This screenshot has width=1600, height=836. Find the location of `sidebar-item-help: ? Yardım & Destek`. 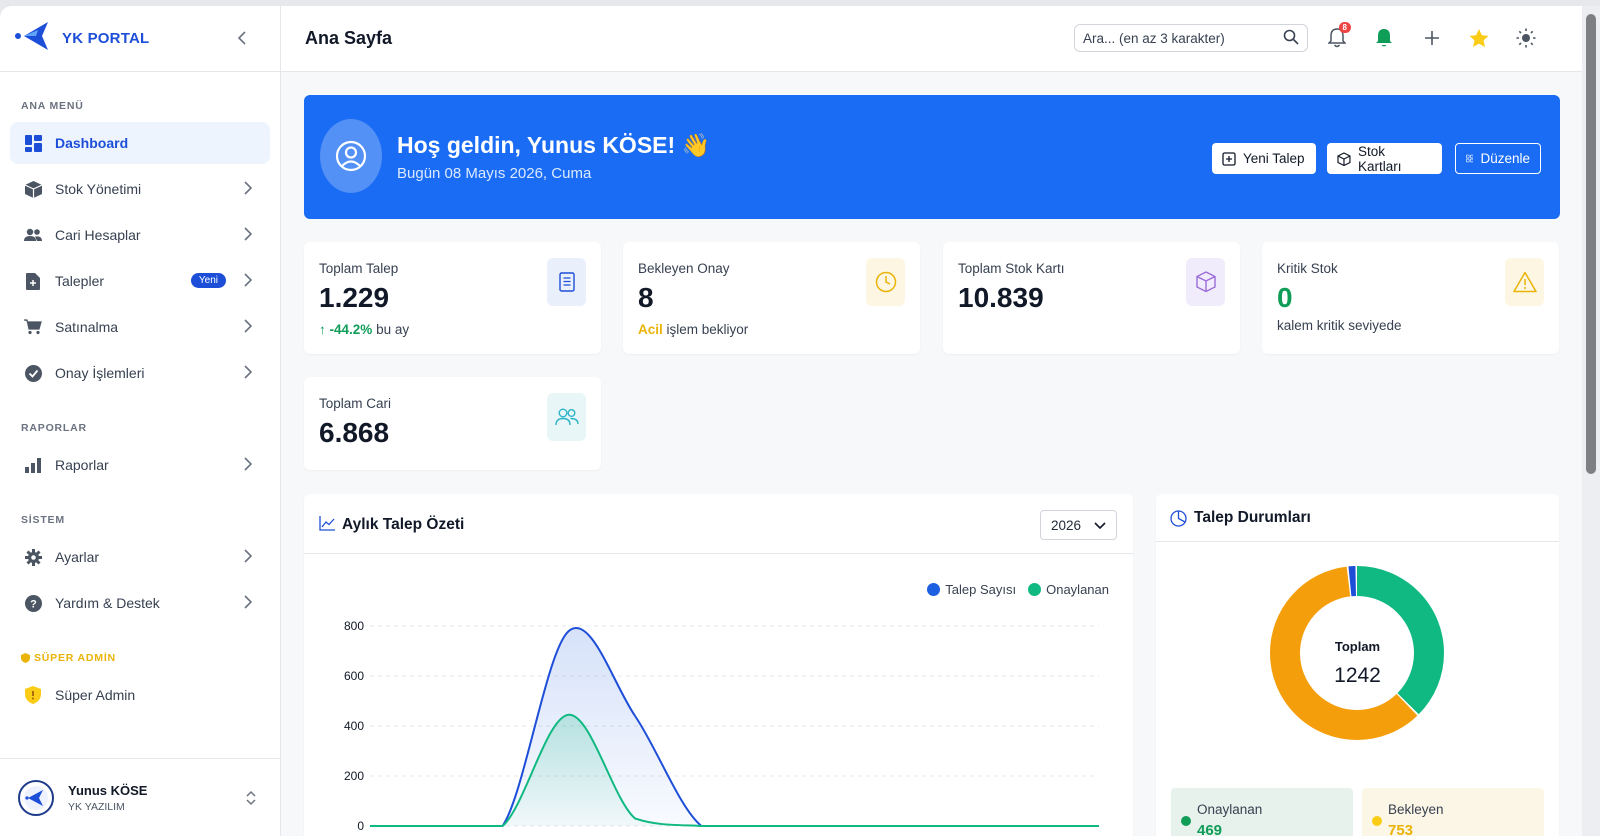

sidebar-item-help: ? Yardım & Destek is located at coordinates (140, 603).